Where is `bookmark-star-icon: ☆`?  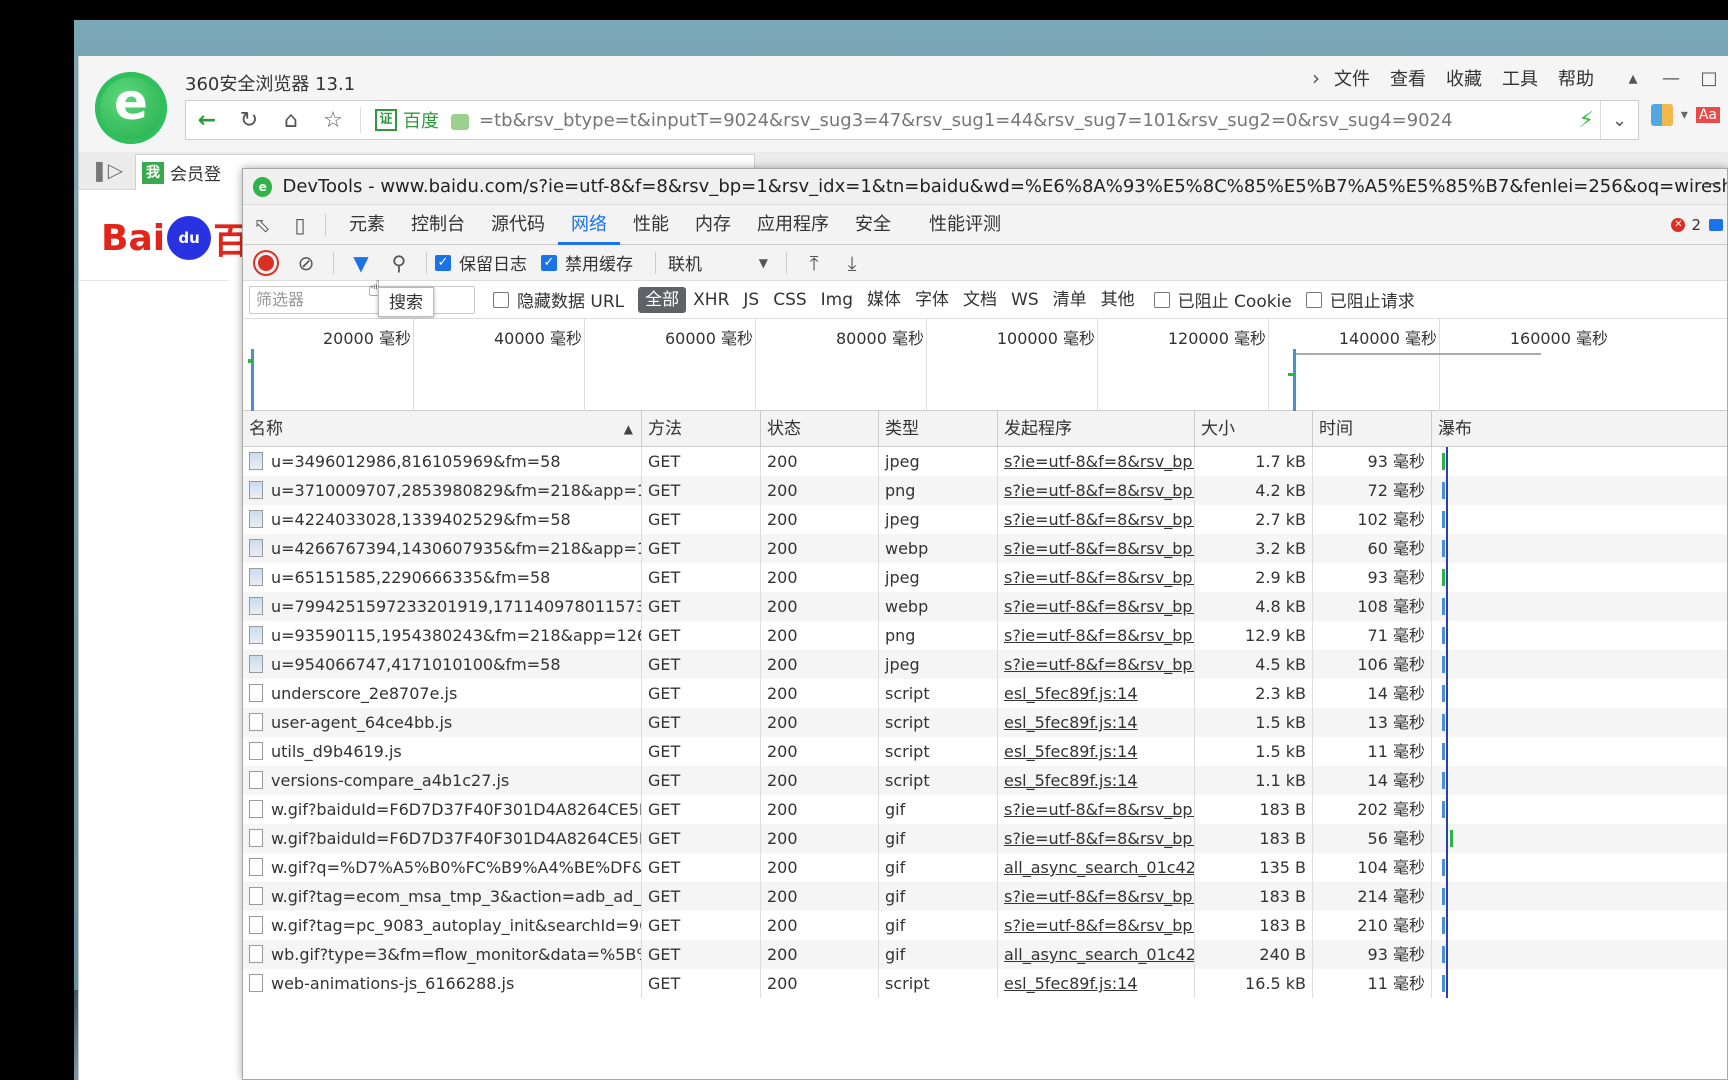
bookmark-star-icon: ☆ is located at coordinates (333, 120).